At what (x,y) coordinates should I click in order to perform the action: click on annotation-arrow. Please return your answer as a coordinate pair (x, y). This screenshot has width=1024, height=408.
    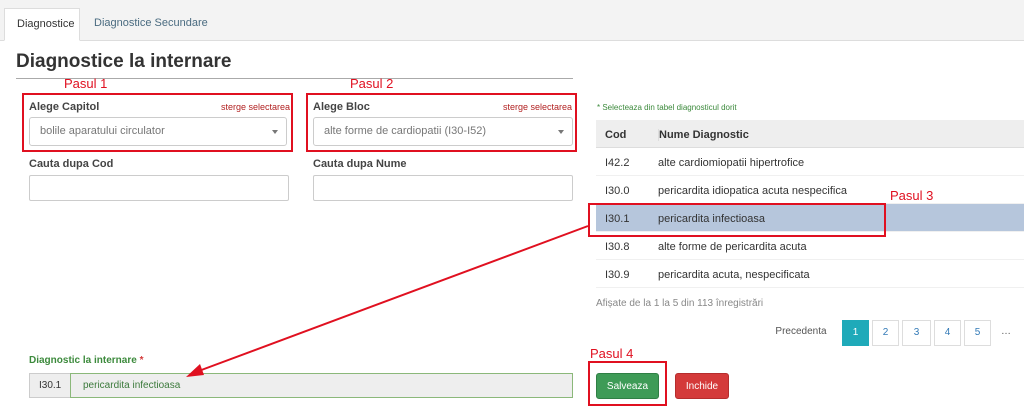
    Looking at the image, I should click on (387, 301).